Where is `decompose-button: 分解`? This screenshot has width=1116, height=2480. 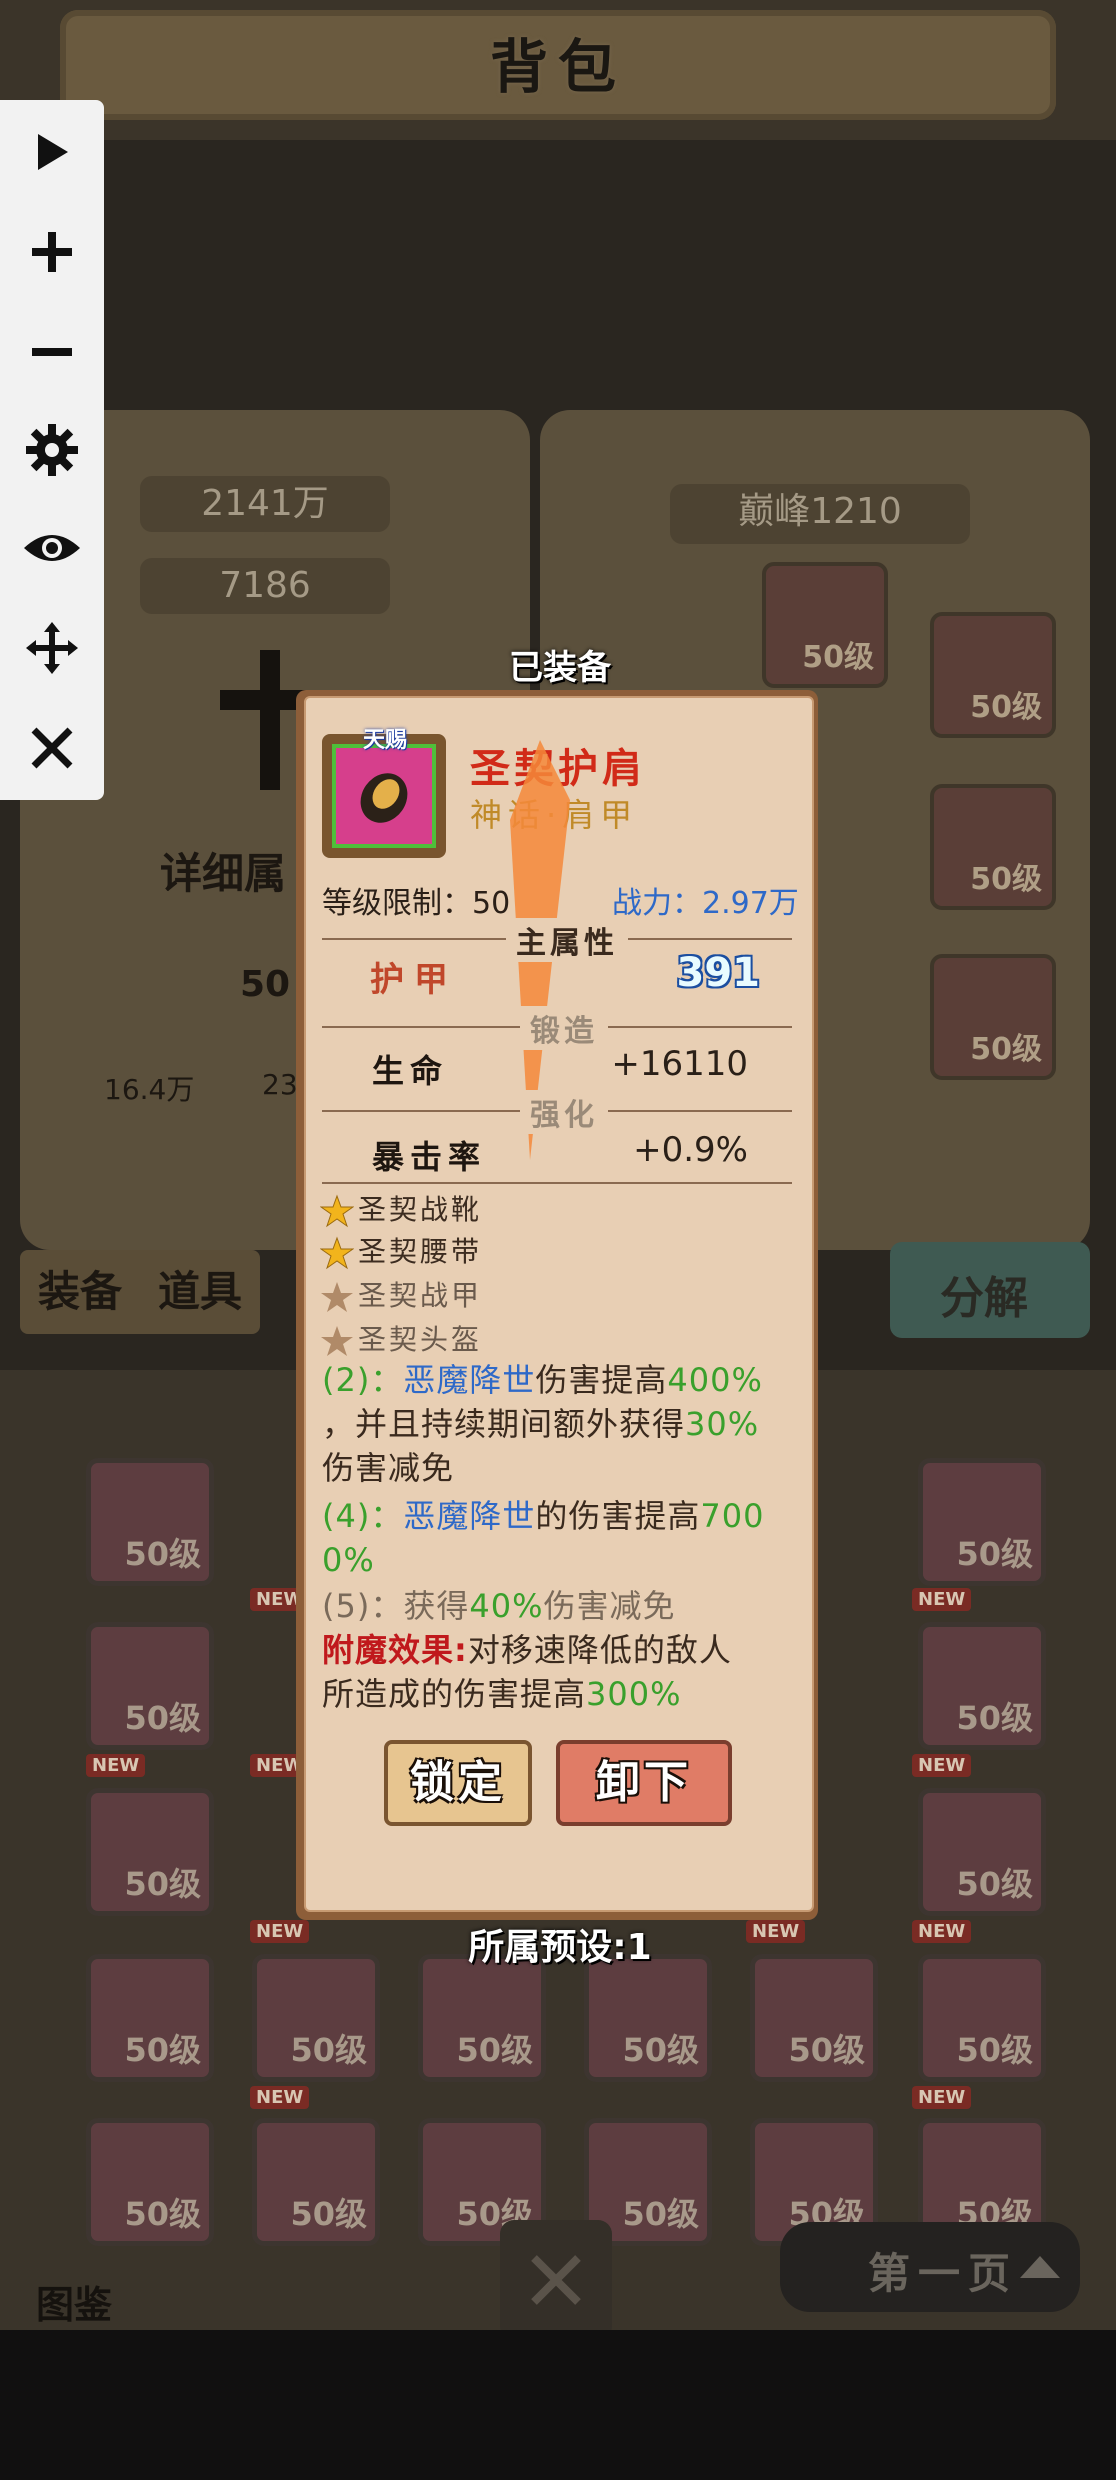
decompose-button: 分解 is located at coordinates (990, 1290).